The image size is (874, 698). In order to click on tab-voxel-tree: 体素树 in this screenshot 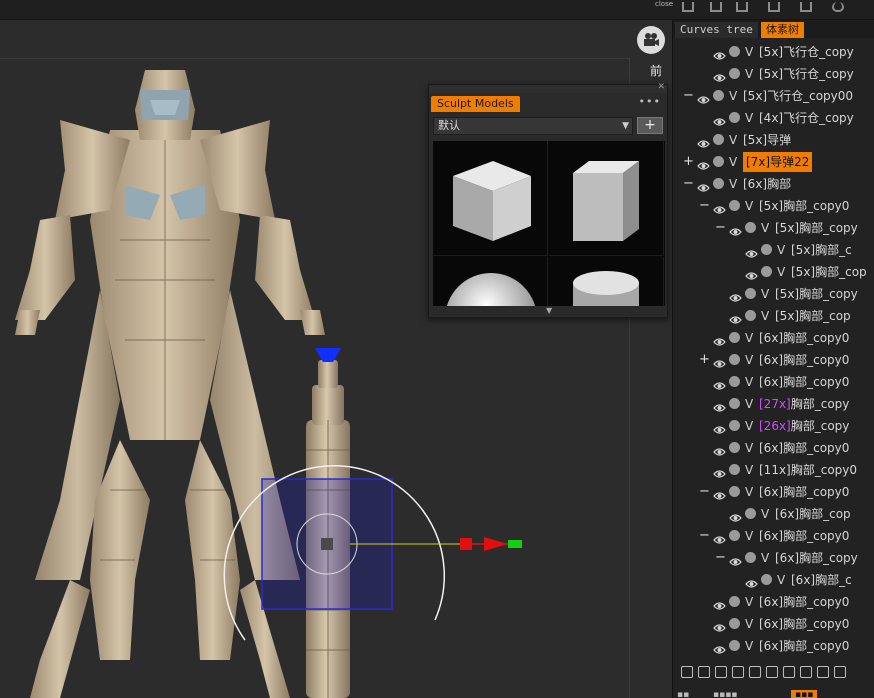, I will do `click(782, 30)`.